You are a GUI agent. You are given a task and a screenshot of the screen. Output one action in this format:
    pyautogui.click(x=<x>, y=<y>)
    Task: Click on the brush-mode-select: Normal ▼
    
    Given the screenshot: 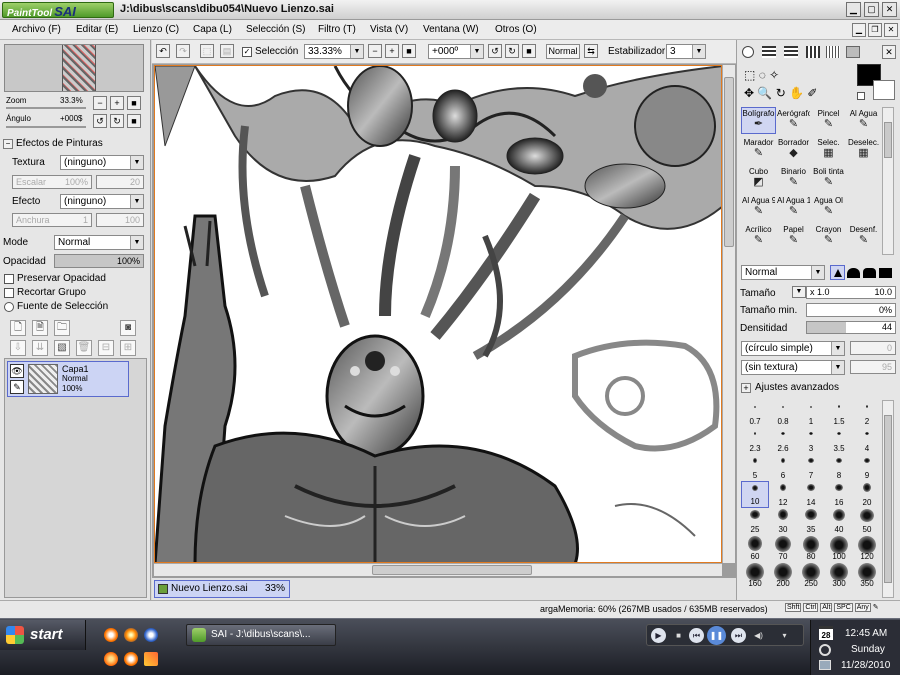 What is the action you would take?
    pyautogui.click(x=783, y=272)
    